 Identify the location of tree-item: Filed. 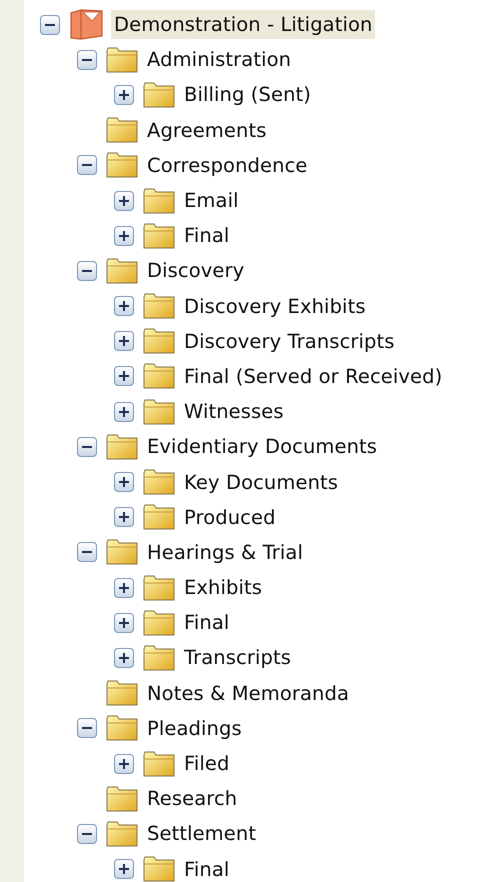
(207, 763).